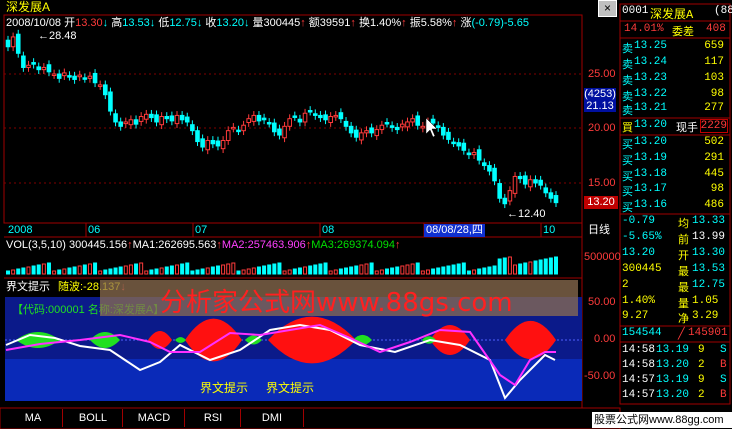  What do you see at coordinates (28, 287) in the screenshot?
I see `indicator-title: 界文提示` at bounding box center [28, 287].